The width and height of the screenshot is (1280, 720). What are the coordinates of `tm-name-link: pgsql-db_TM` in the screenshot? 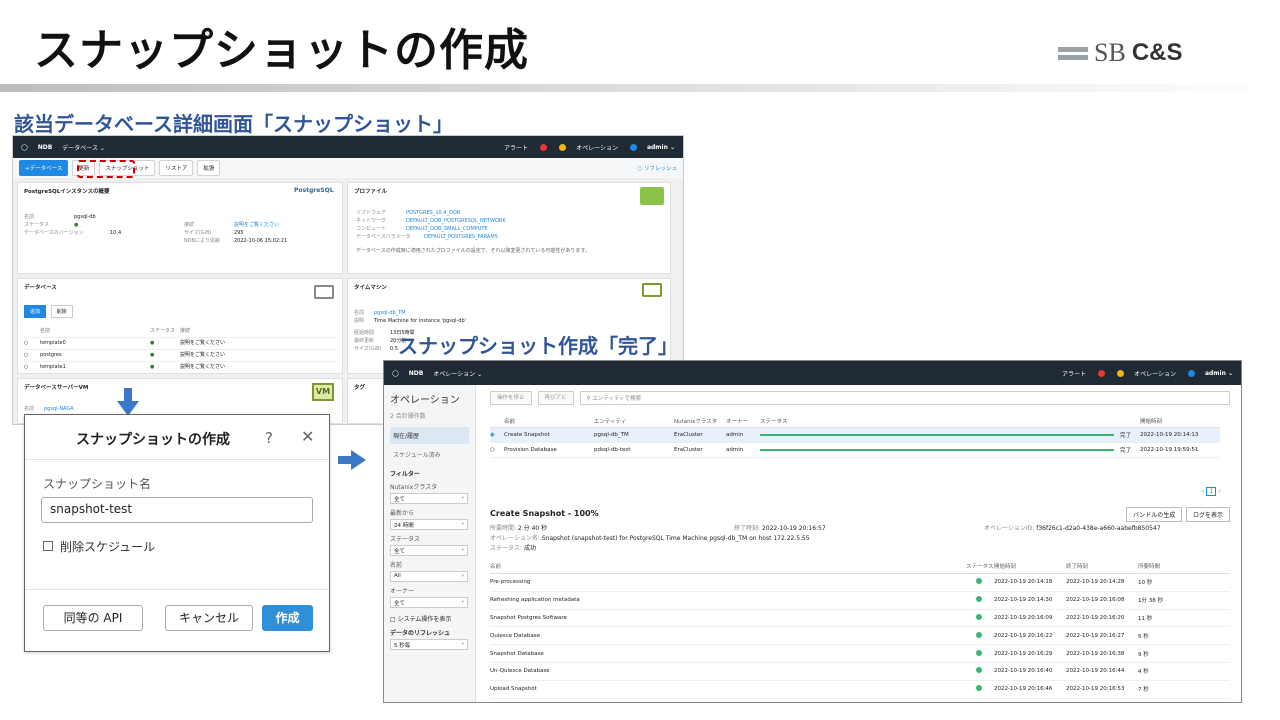 It's located at (390, 313).